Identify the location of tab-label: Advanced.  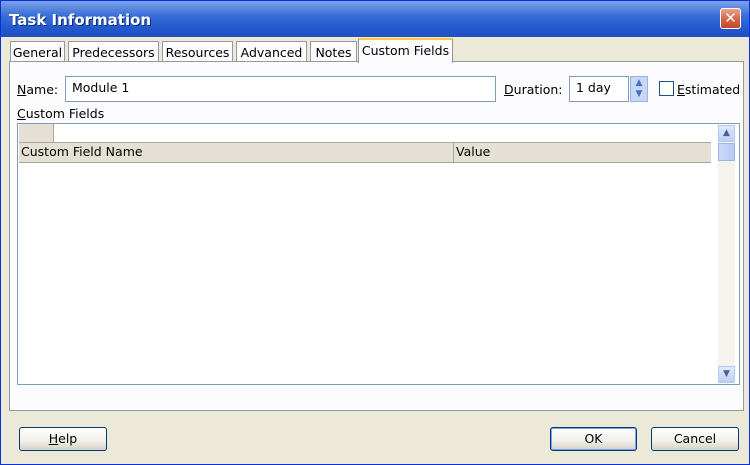
(271, 52).